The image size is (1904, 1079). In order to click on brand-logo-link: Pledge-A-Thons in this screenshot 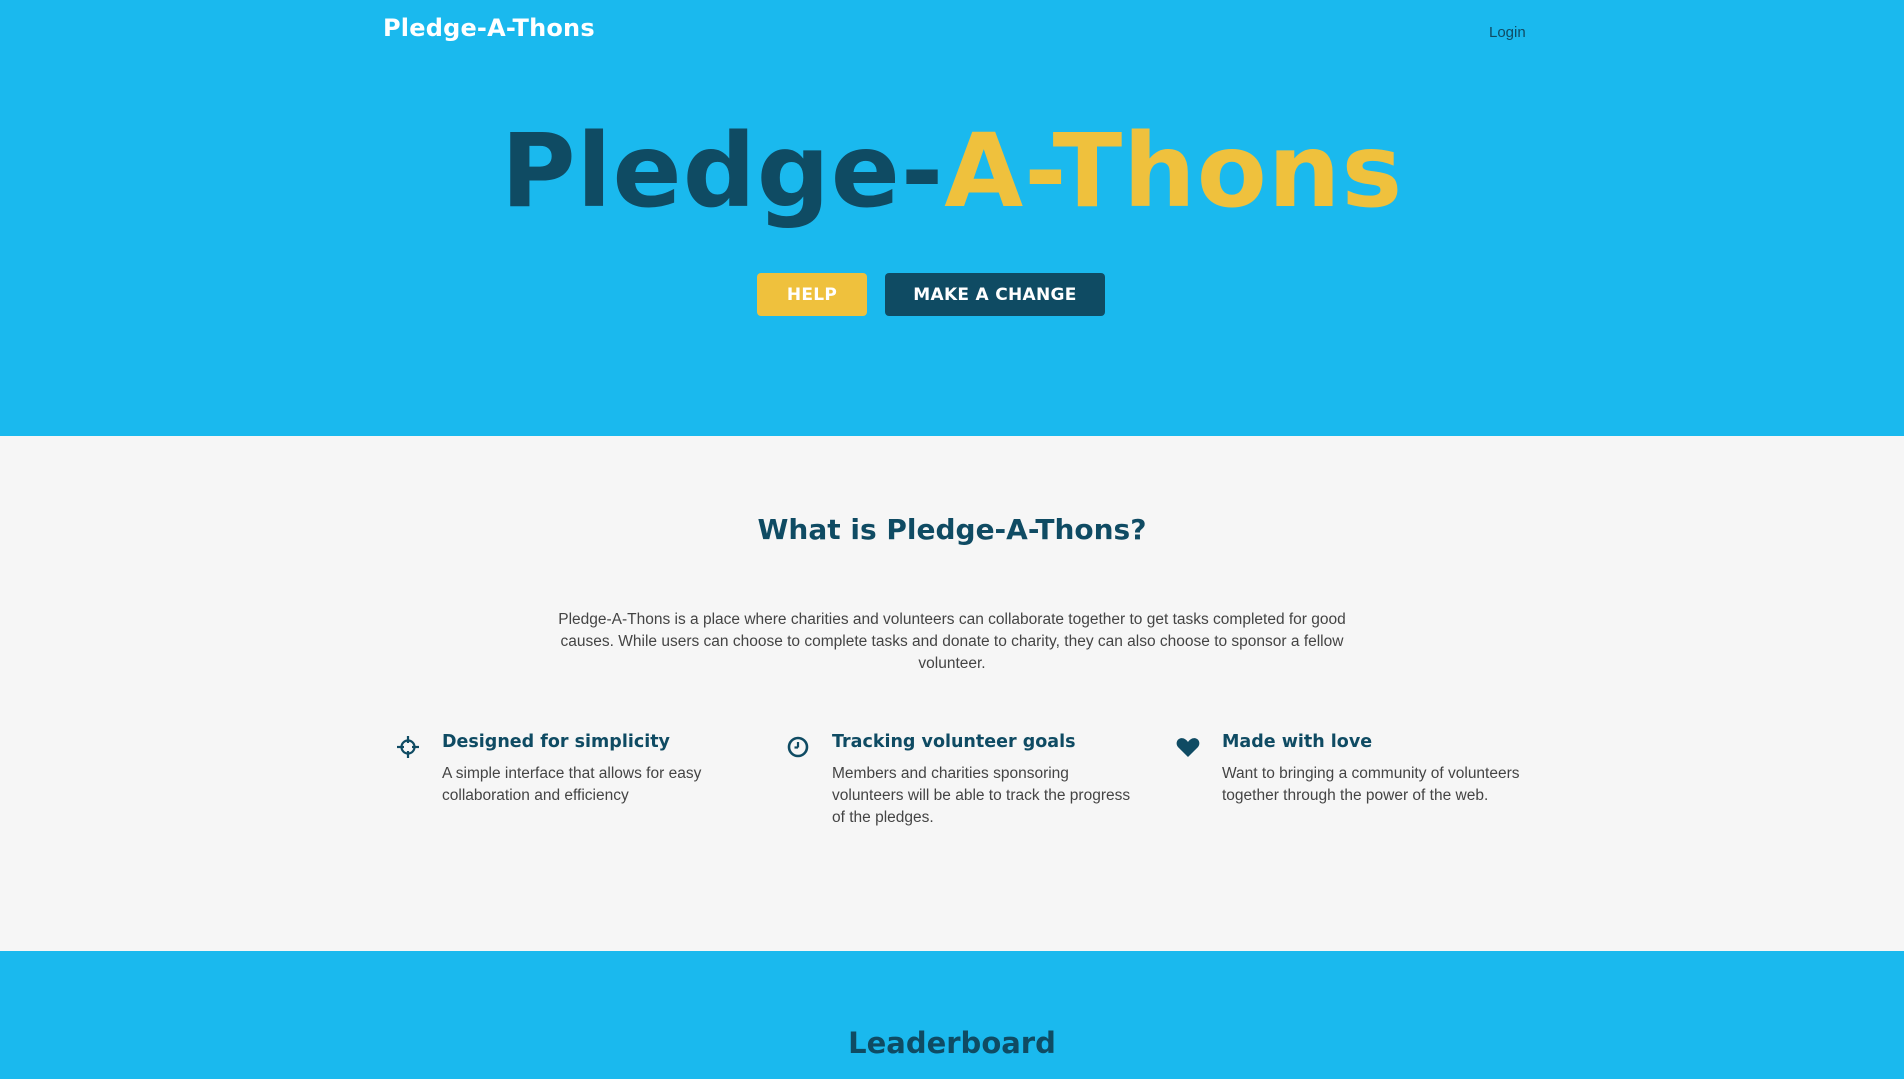, I will do `click(489, 28)`.